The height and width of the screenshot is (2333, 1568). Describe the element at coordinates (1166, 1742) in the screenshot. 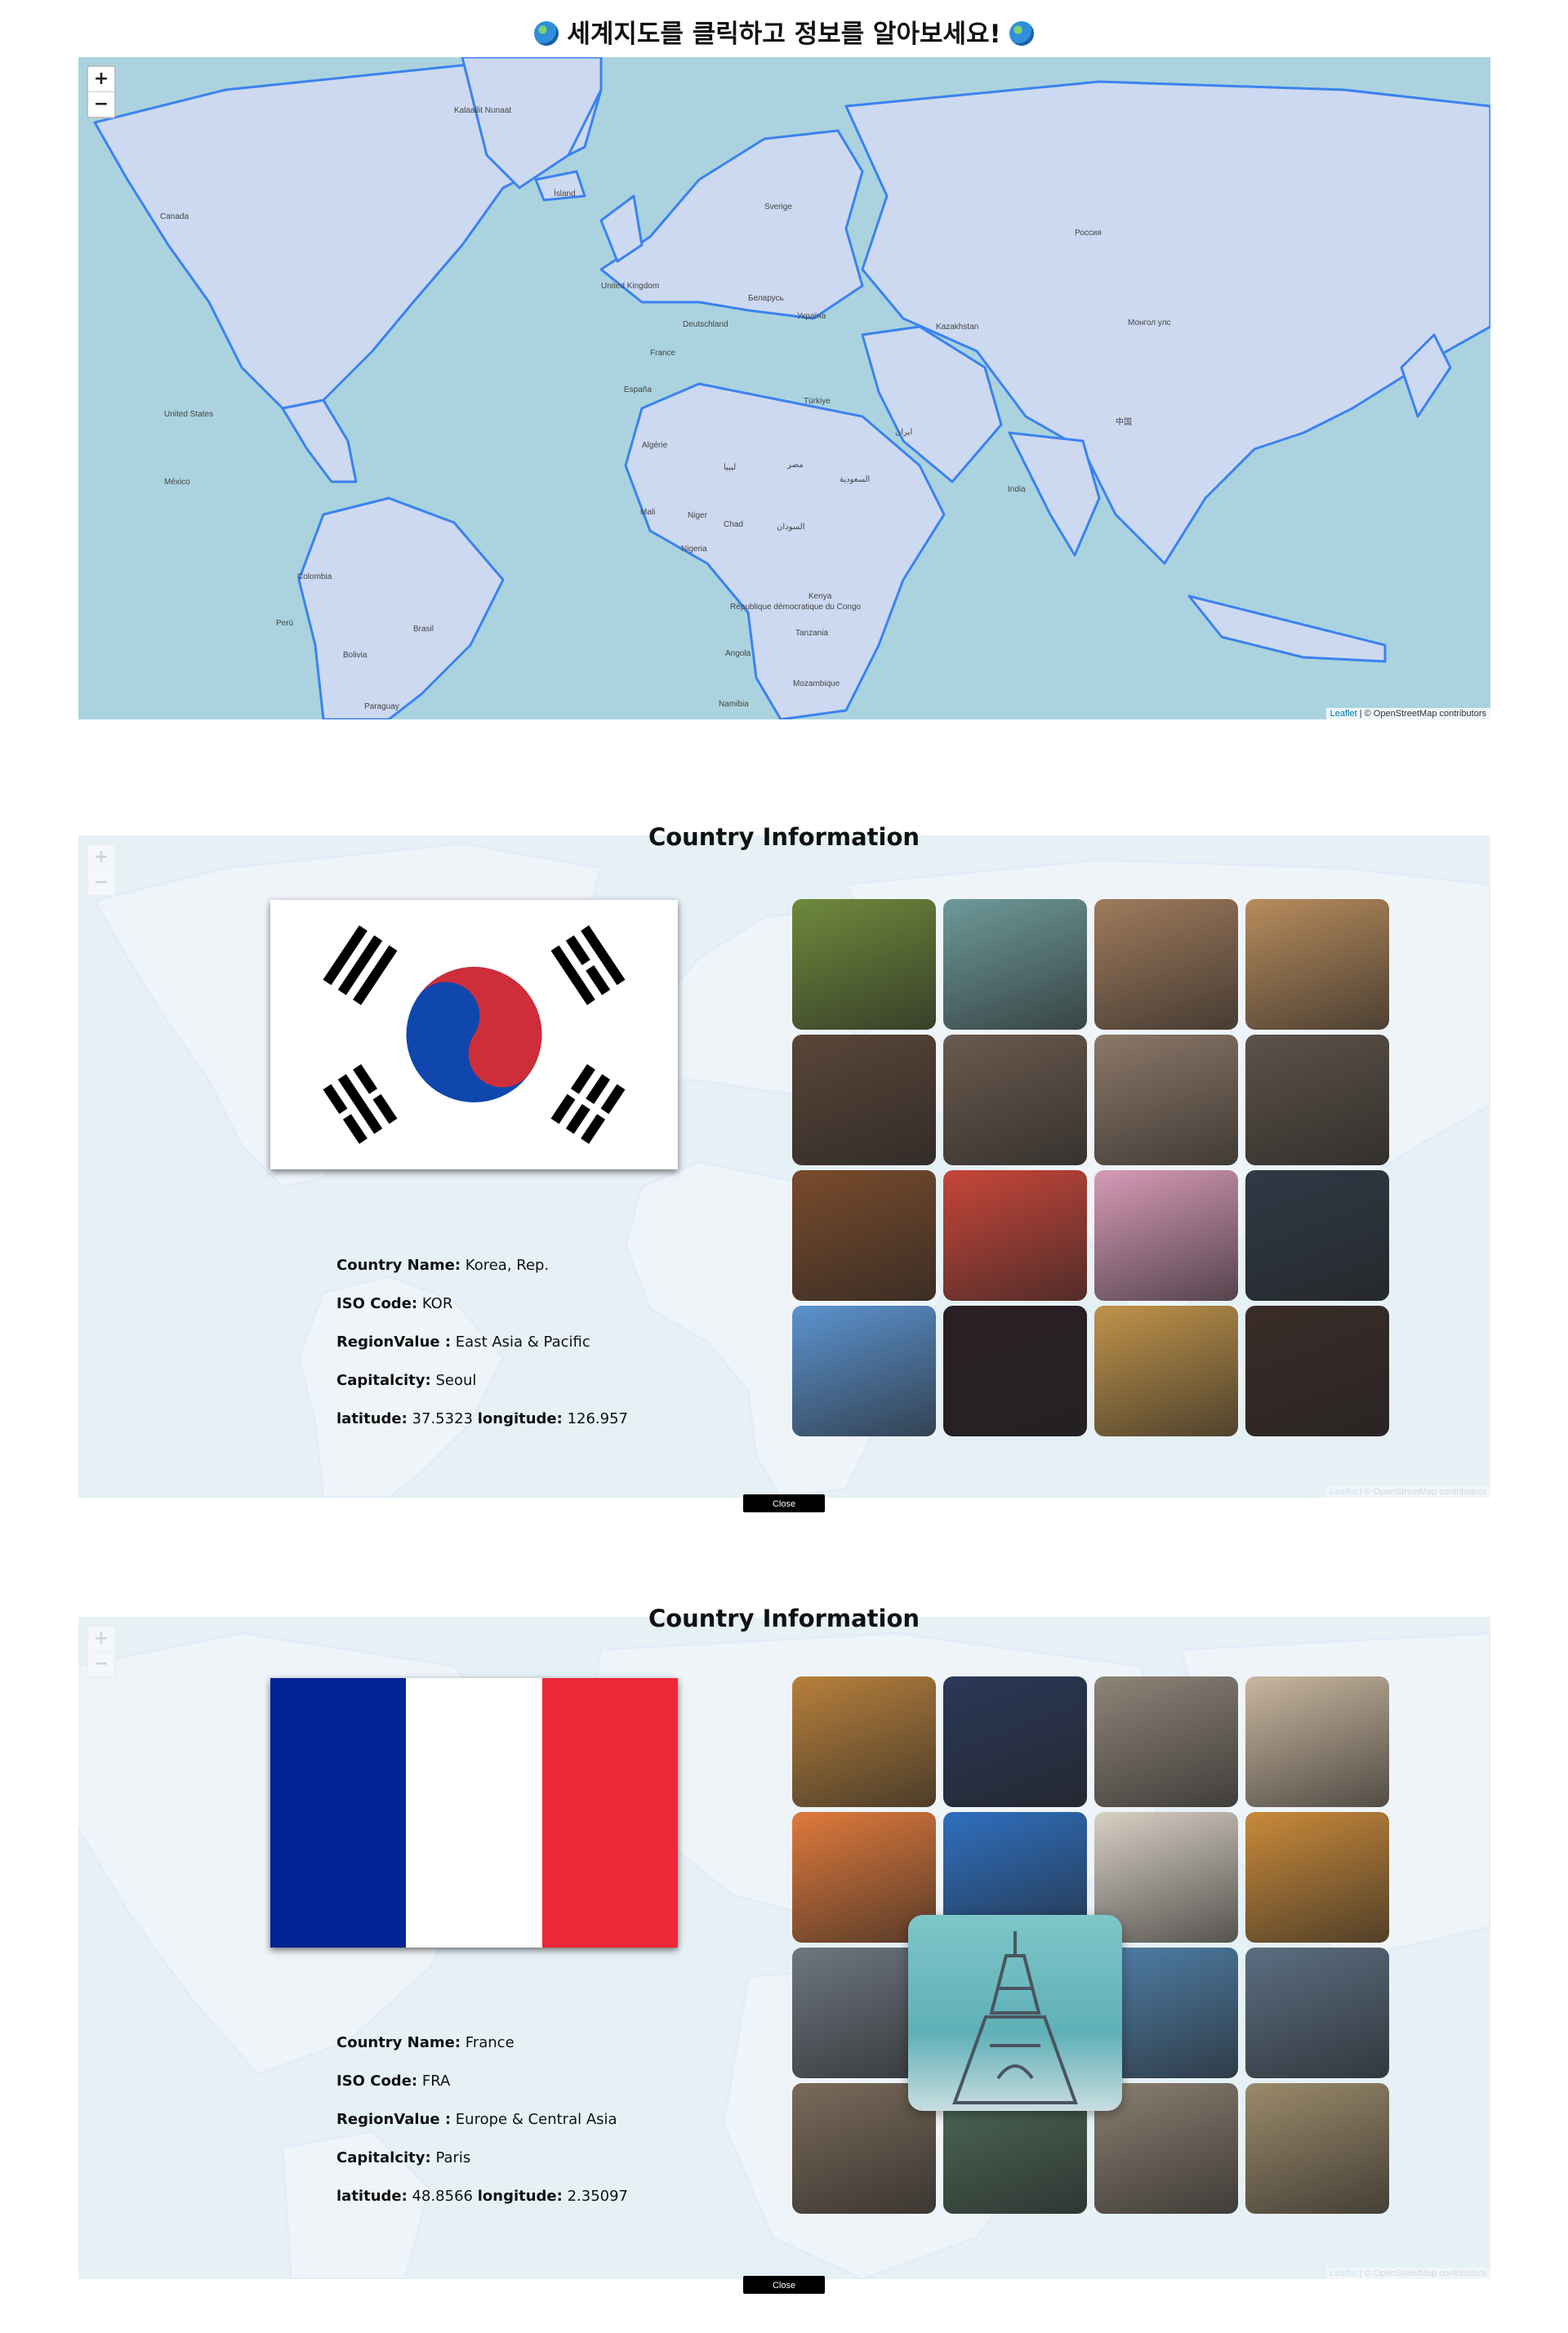

I see `photo-paris-street` at that location.